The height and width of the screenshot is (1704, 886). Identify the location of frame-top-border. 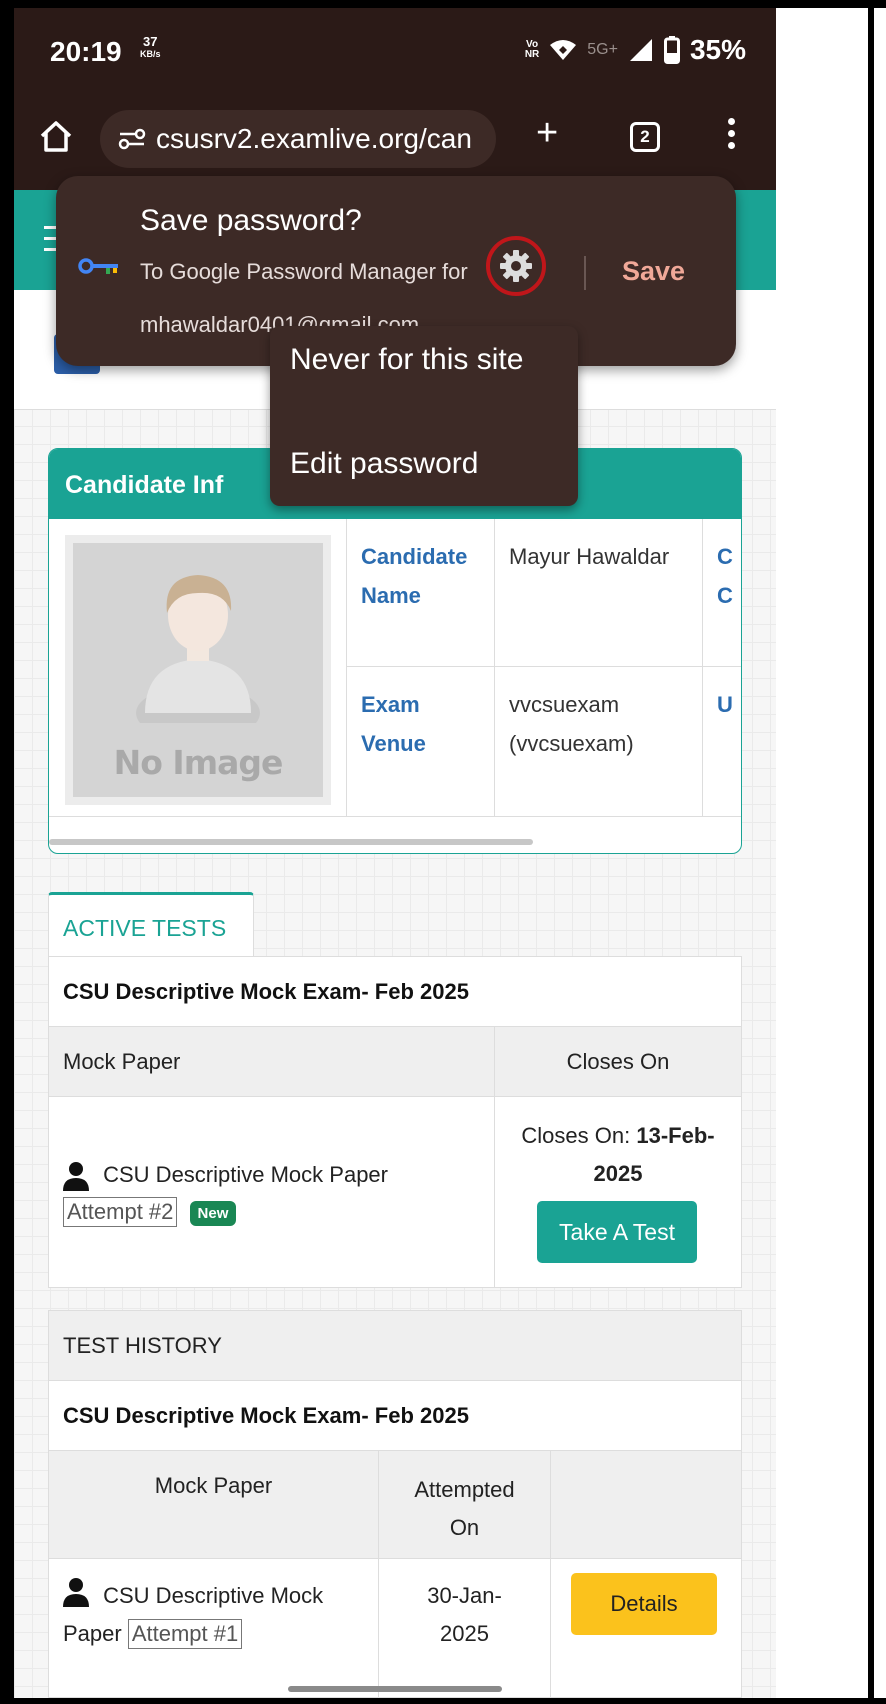
(443, 4).